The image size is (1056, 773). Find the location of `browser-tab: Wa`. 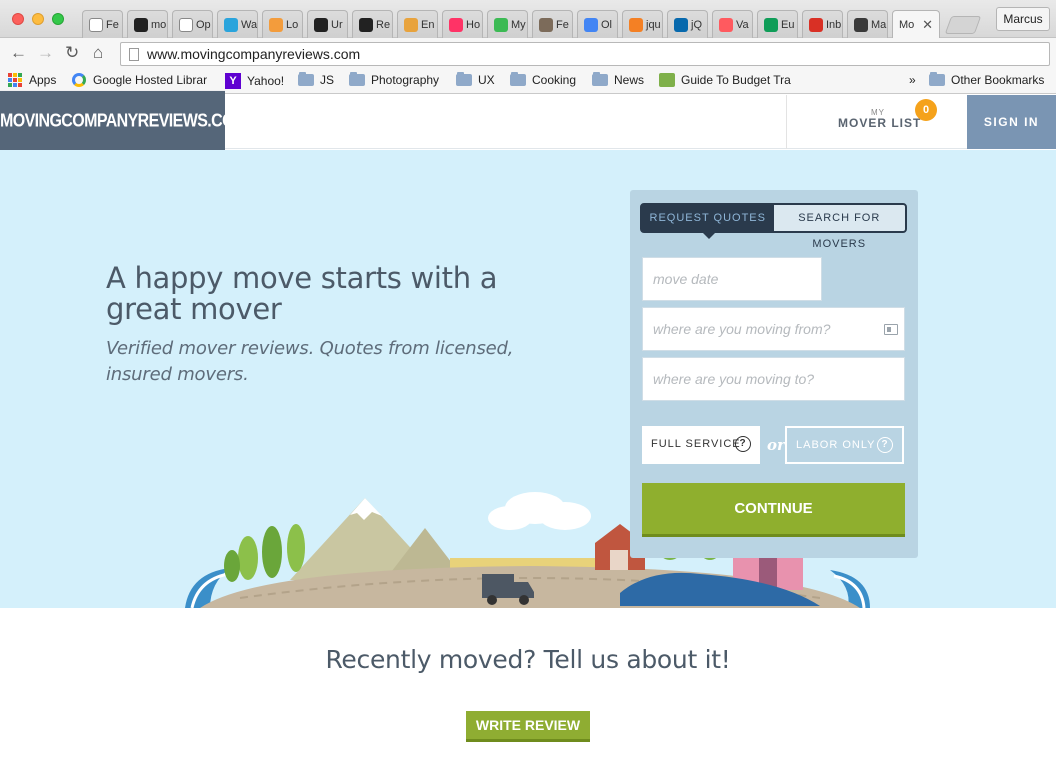

browser-tab: Wa is located at coordinates (237, 24).